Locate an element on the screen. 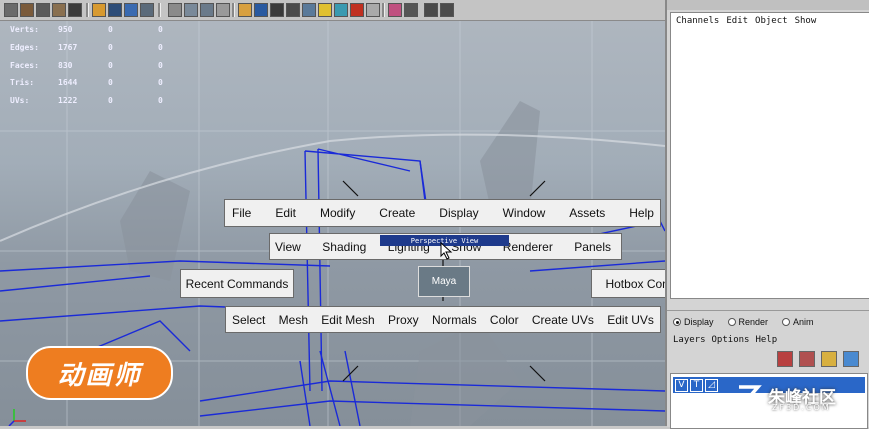 The width and height of the screenshot is (869, 429). hud-label: Tris: is located at coordinates (22, 83).